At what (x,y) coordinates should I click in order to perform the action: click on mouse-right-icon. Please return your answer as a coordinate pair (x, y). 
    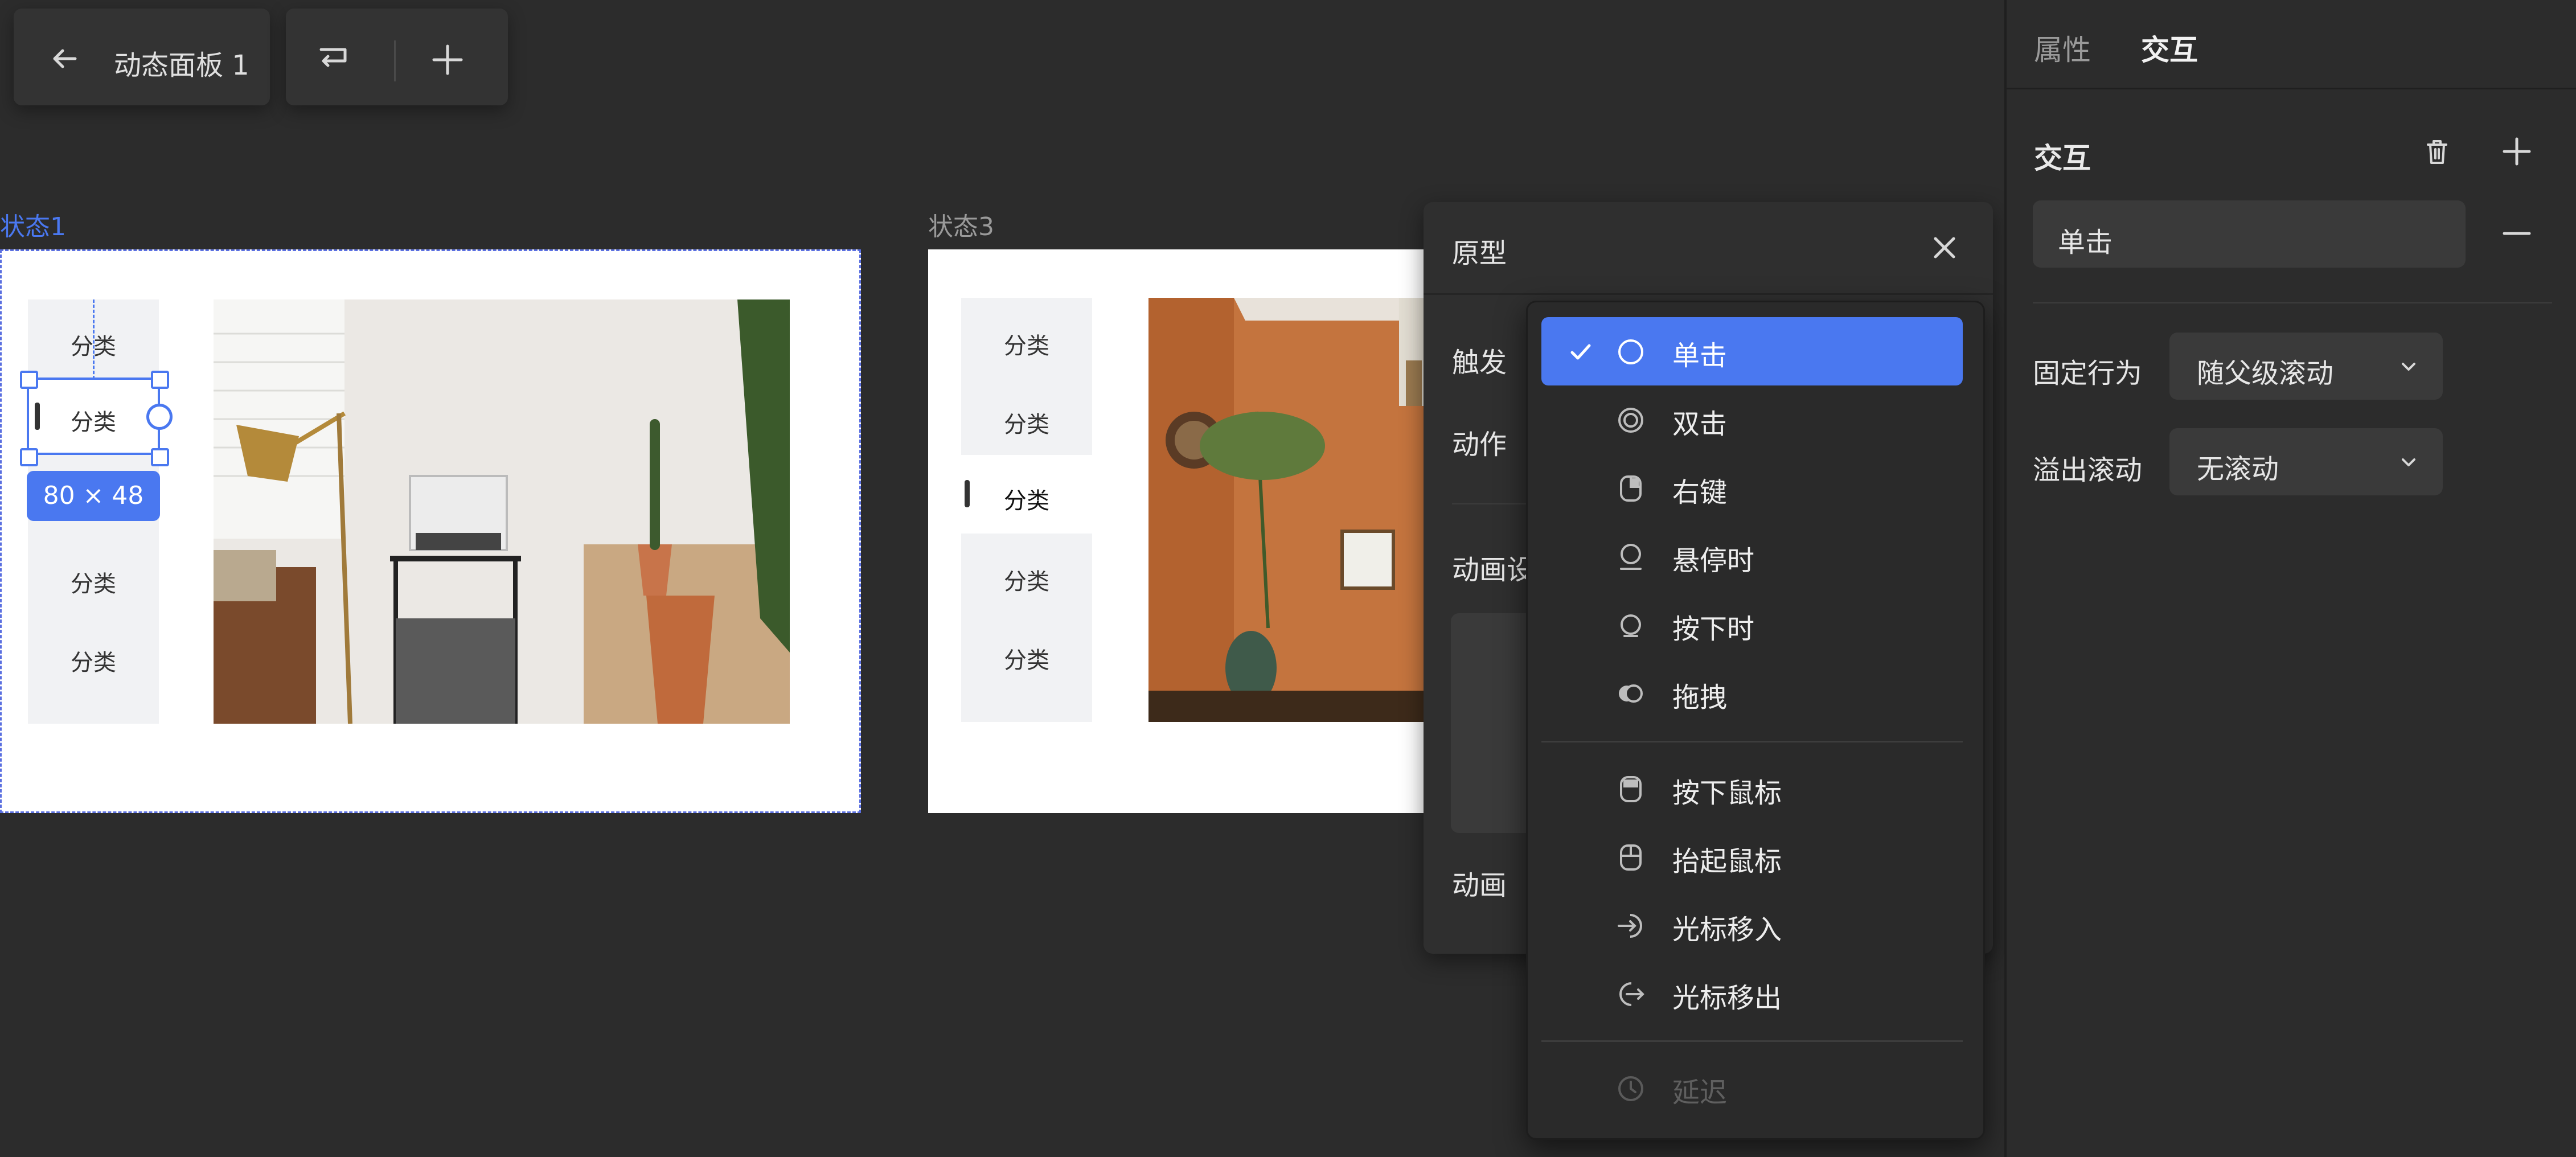
    Looking at the image, I should click on (1631, 489).